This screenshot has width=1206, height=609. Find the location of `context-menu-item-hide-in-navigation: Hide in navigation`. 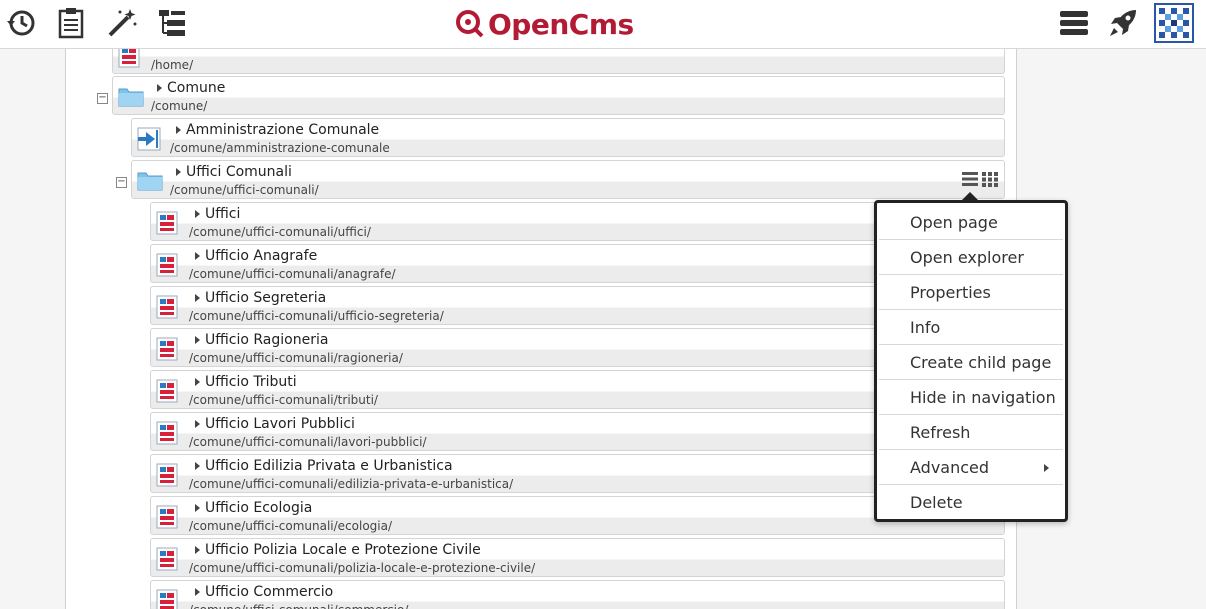

context-menu-item-hide-in-navigation: Hide in navigation is located at coordinates (971, 397).